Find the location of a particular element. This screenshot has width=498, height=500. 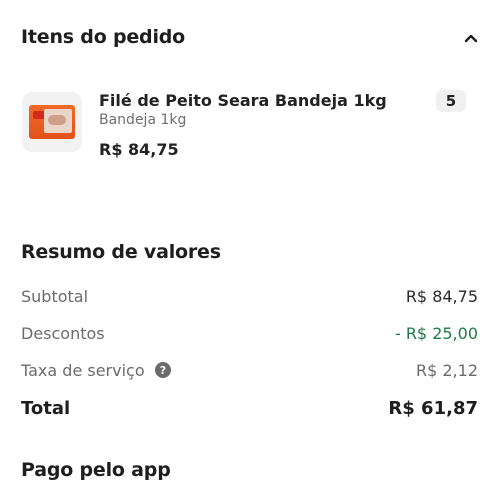

total-value: R$ 61,87 is located at coordinates (433, 408).